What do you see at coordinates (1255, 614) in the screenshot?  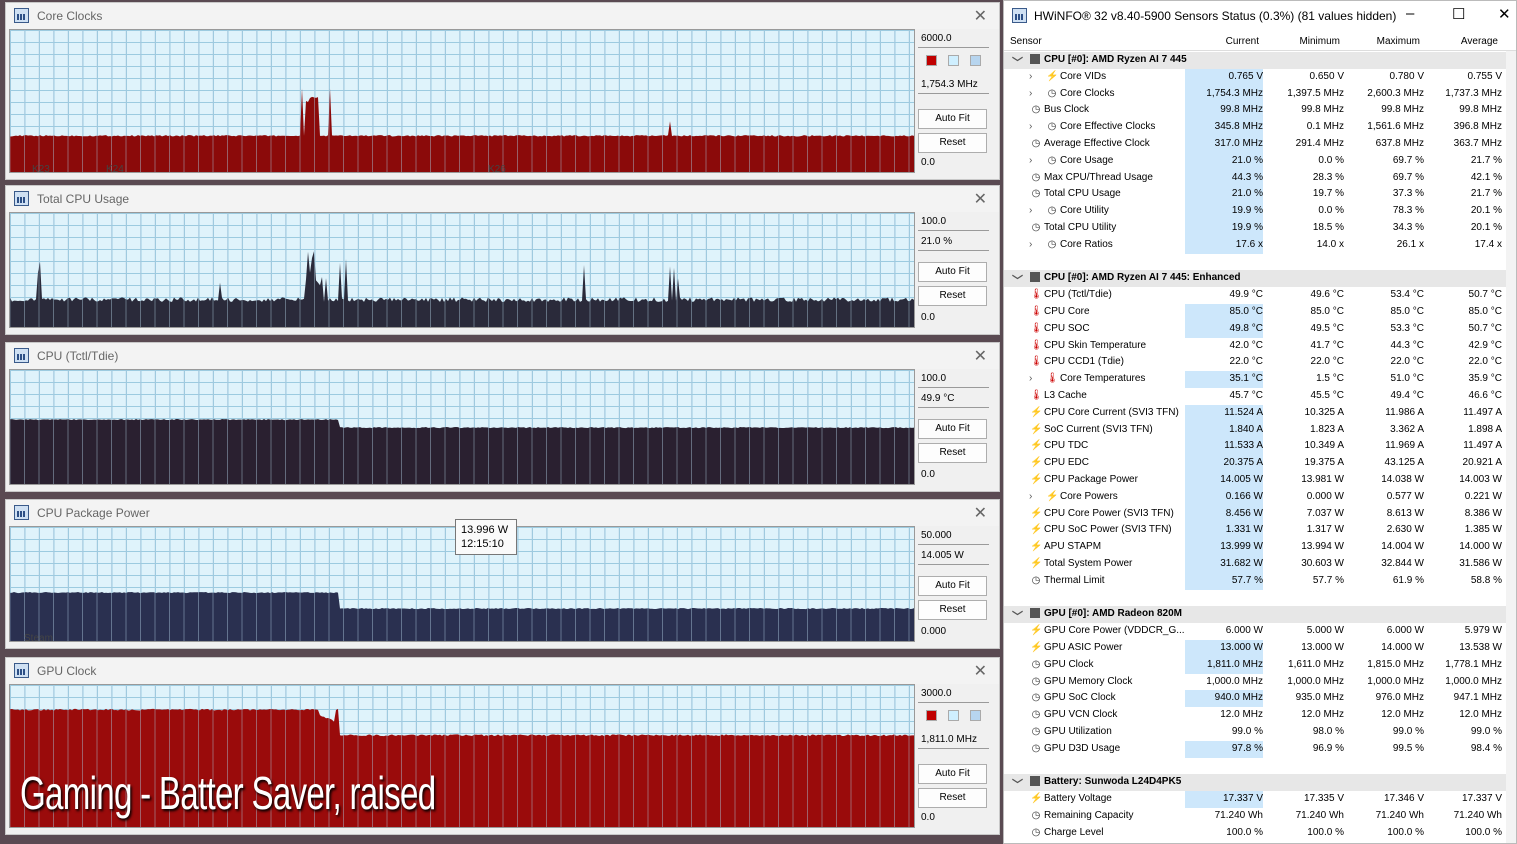 I see `sensor-group: ﹀ GPU [#0]: AMD Radeon 820M` at bounding box center [1255, 614].